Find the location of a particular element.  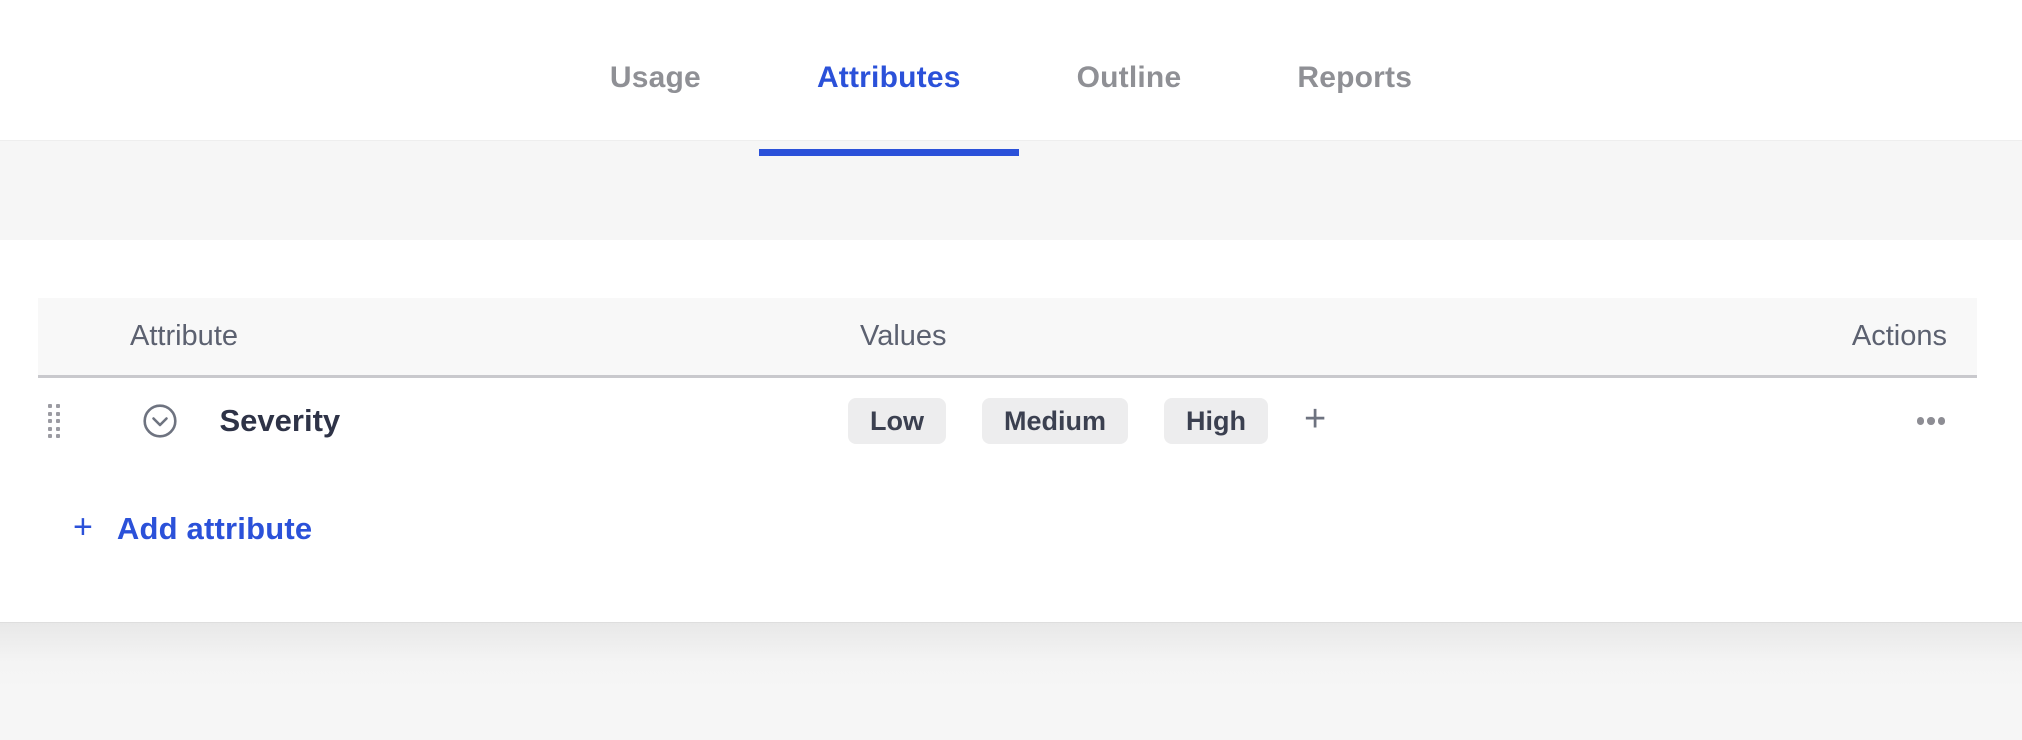

column-header-attribute: Attribute is located at coordinates (184, 336).